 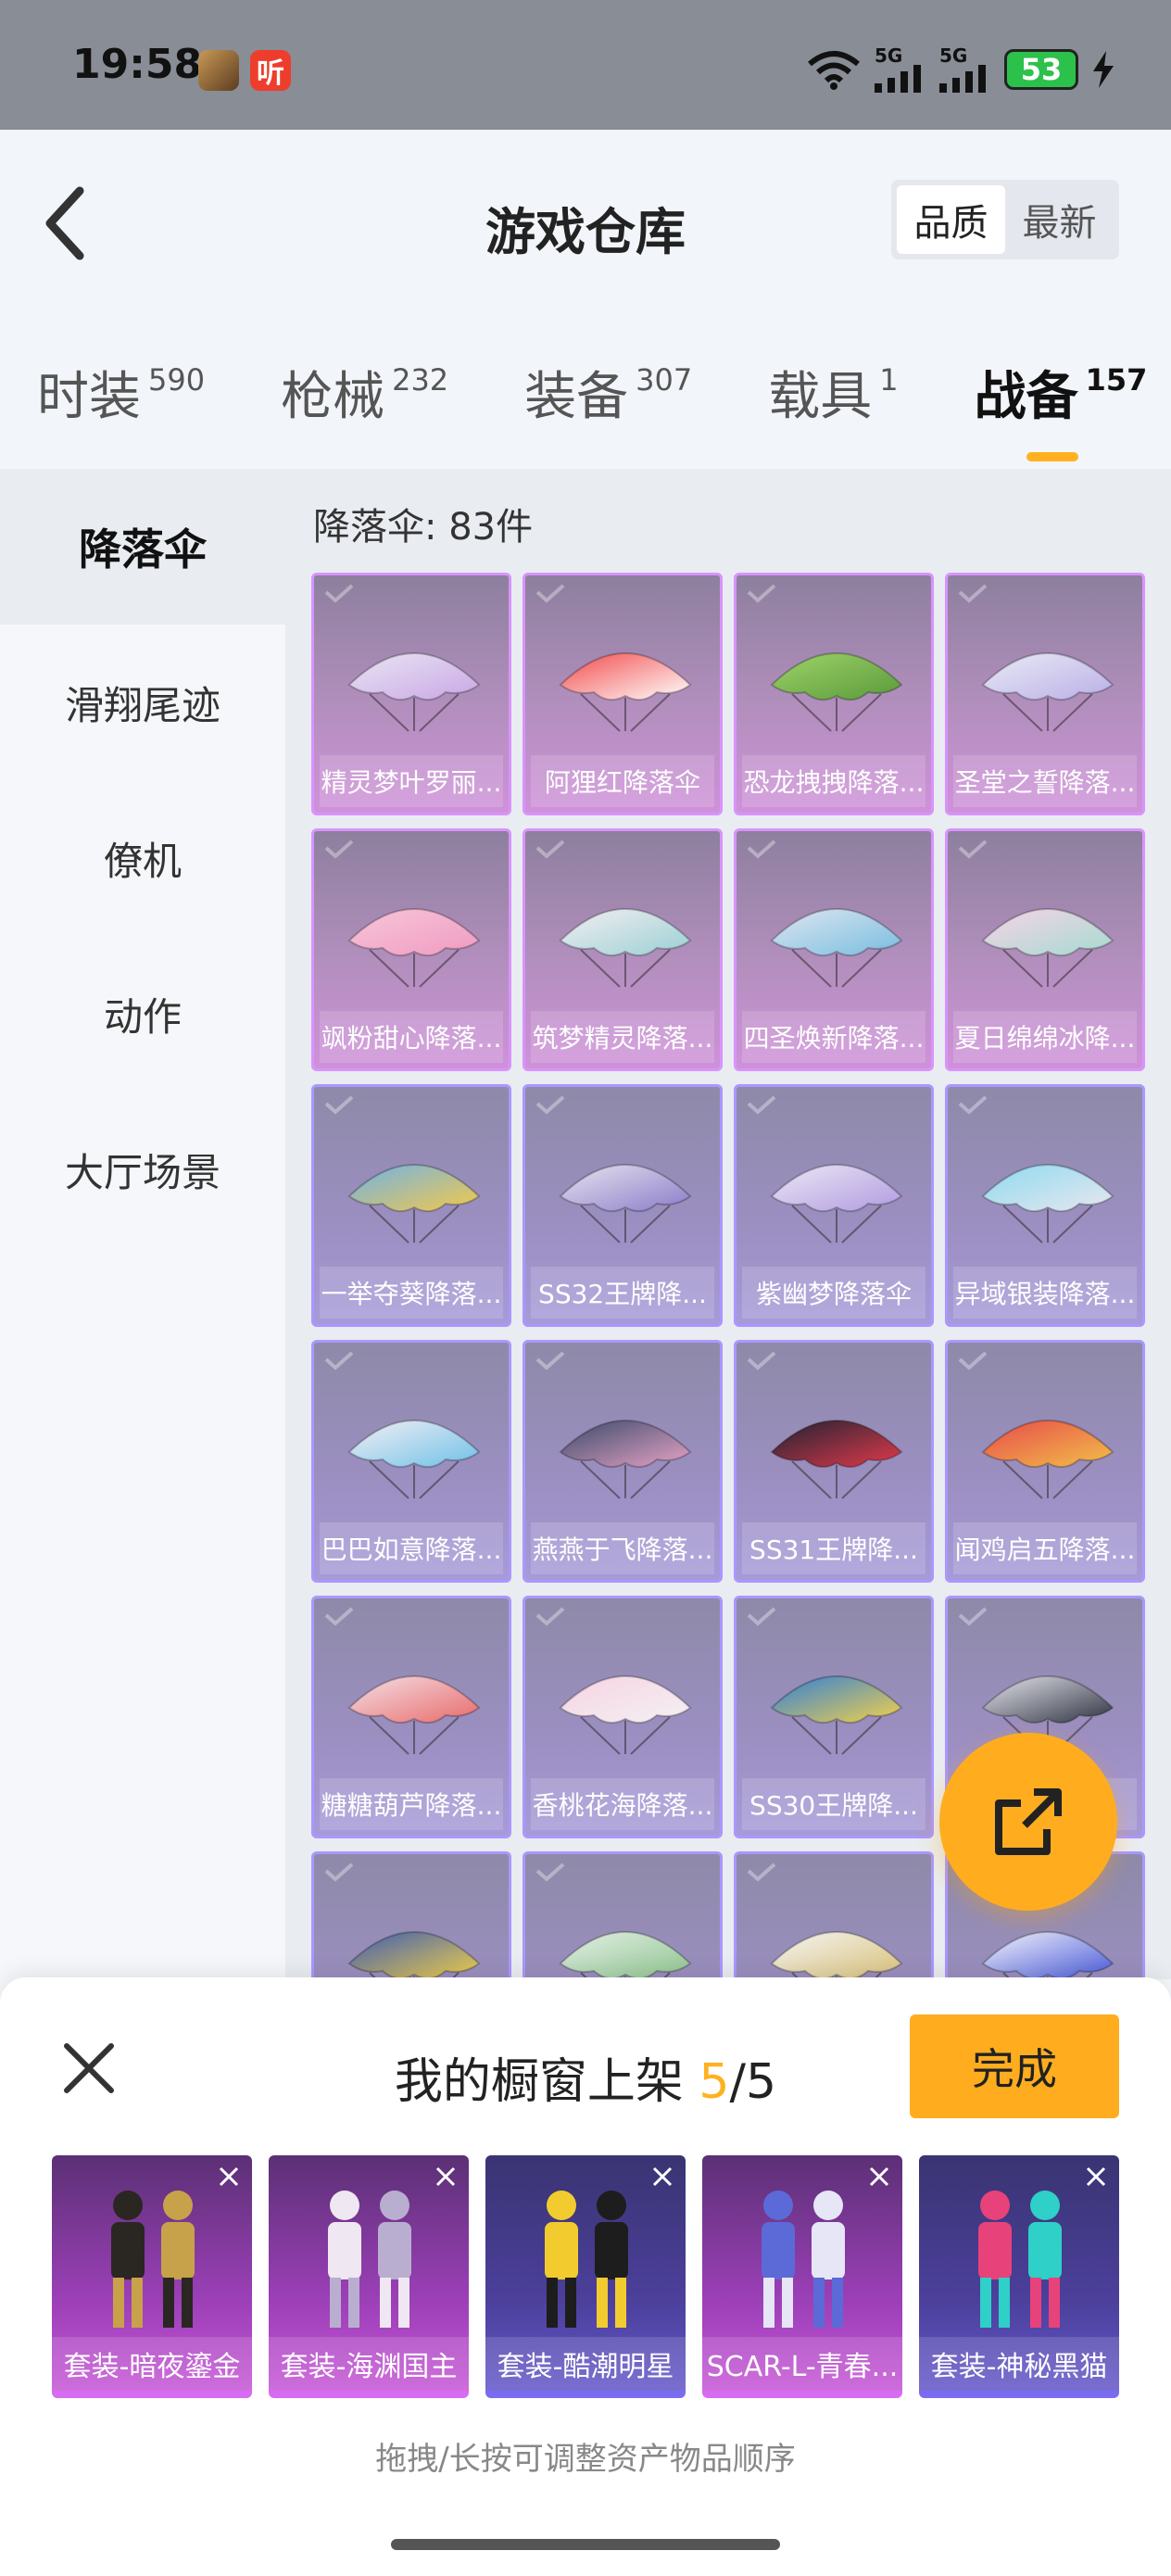 What do you see at coordinates (1061, 408) in the screenshot?
I see `tab-war-prep: 战备 157` at bounding box center [1061, 408].